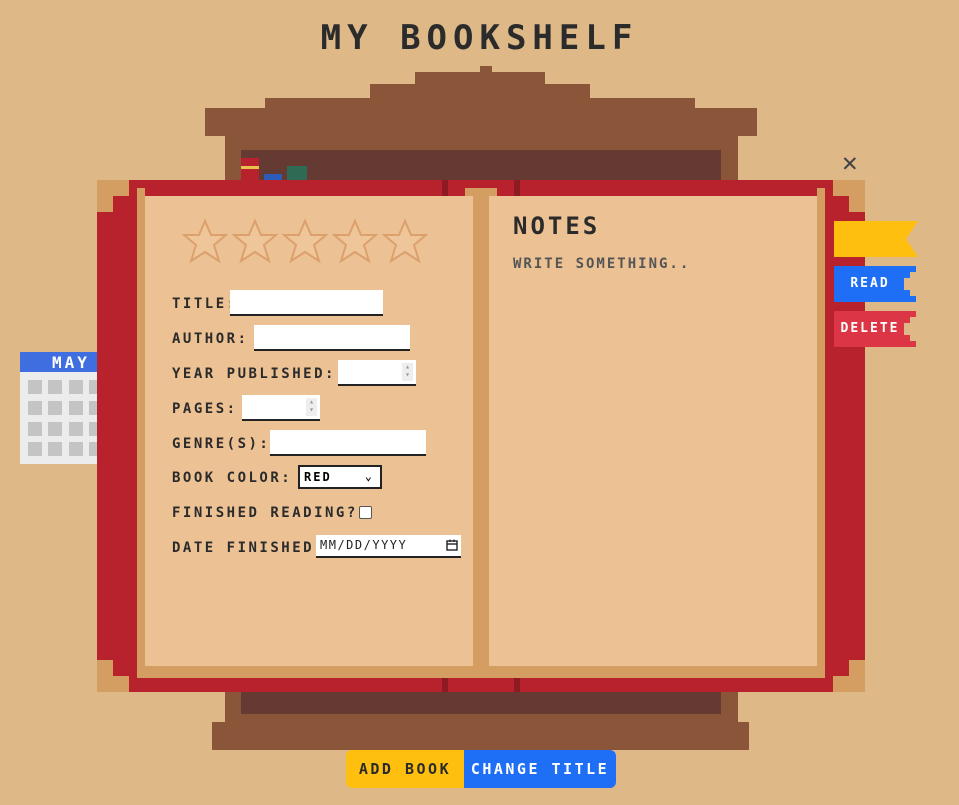 The image size is (959, 805). I want to click on date-finished-label: DATE FINISHED:, so click(249, 548).